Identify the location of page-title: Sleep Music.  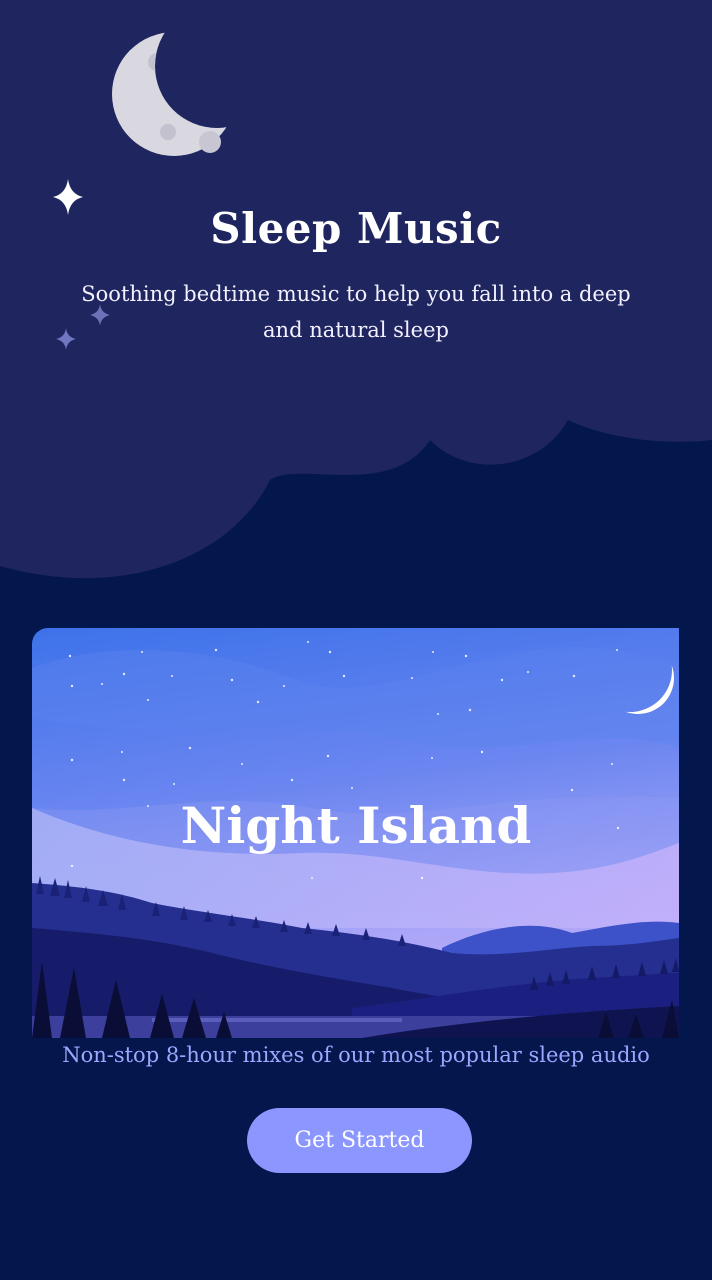
(356, 228).